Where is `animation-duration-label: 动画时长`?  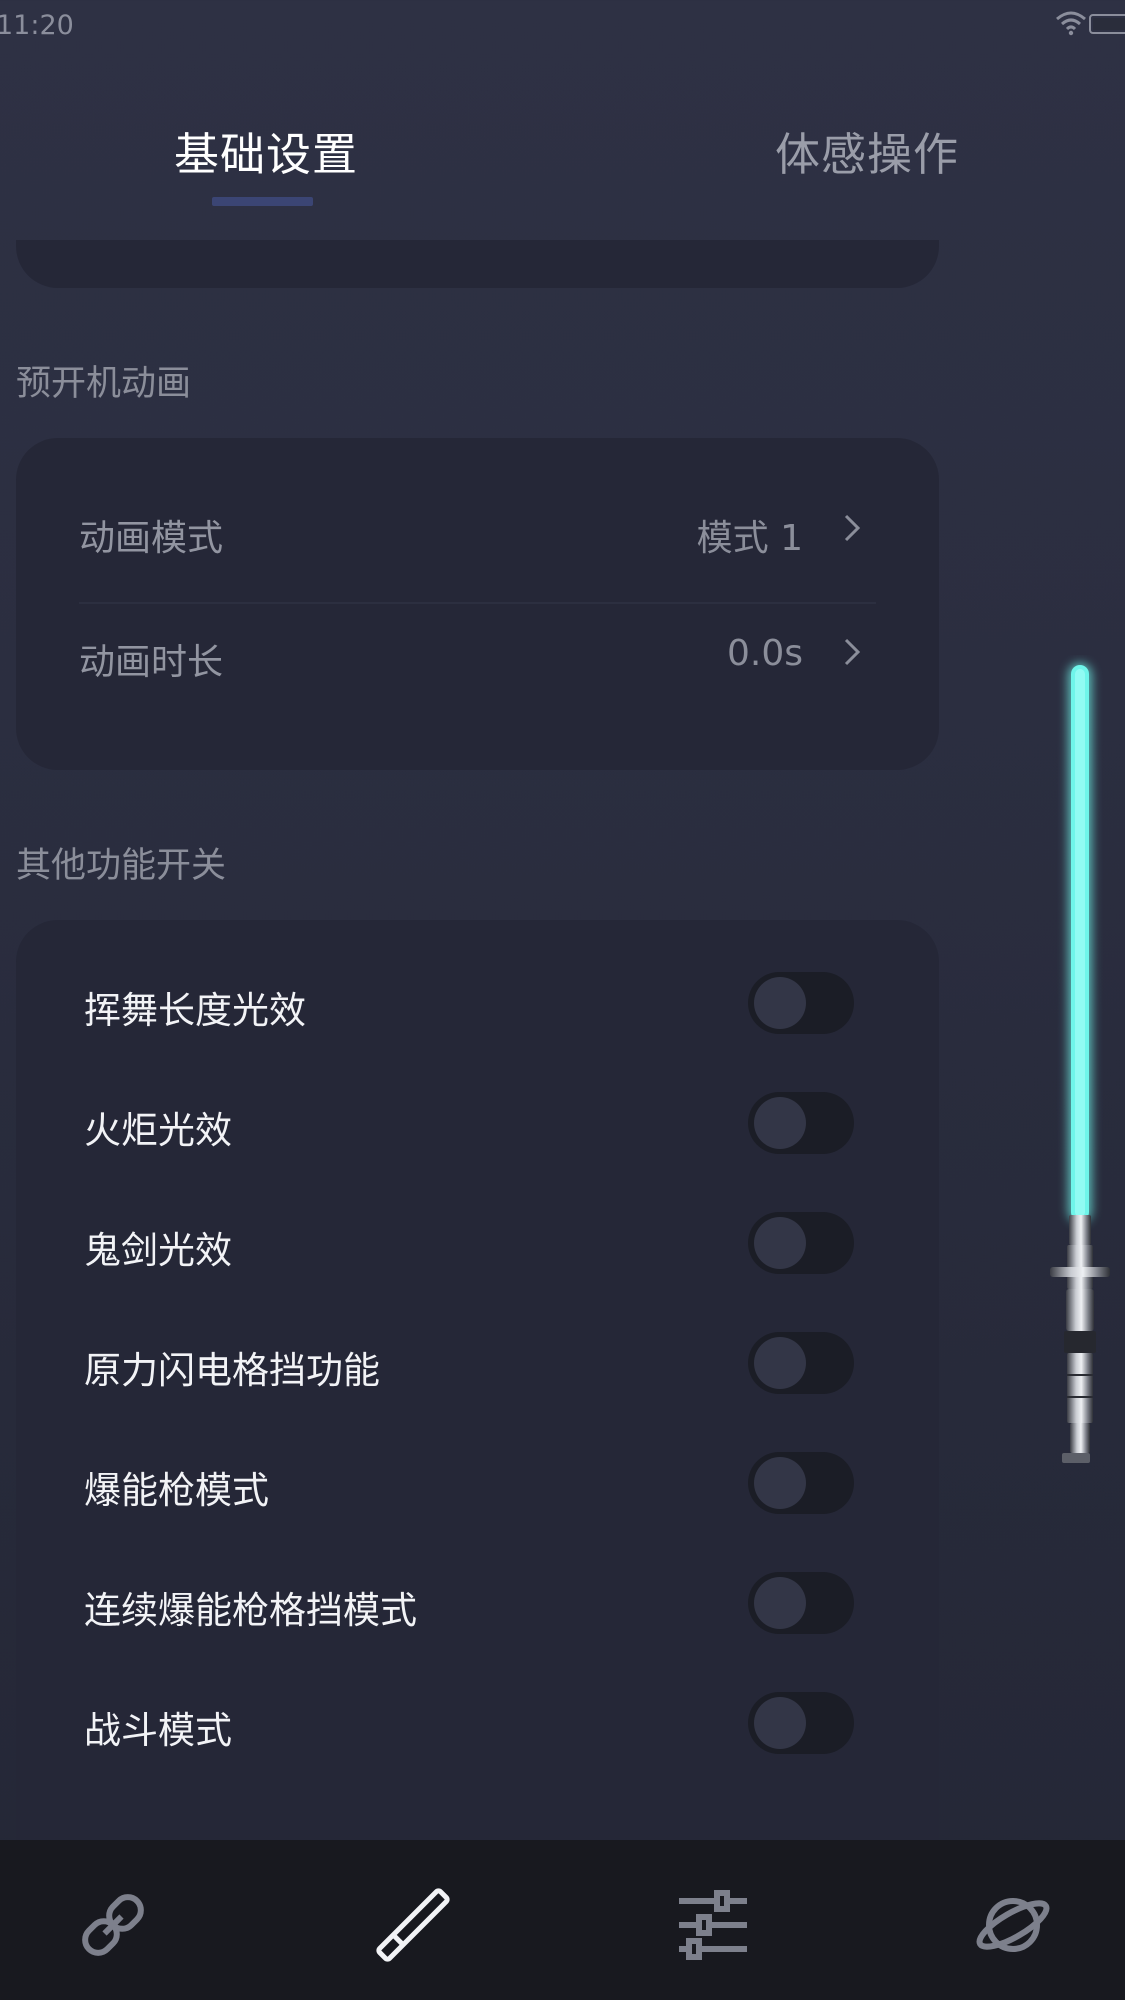
animation-duration-label: 动画时长 is located at coordinates (151, 662).